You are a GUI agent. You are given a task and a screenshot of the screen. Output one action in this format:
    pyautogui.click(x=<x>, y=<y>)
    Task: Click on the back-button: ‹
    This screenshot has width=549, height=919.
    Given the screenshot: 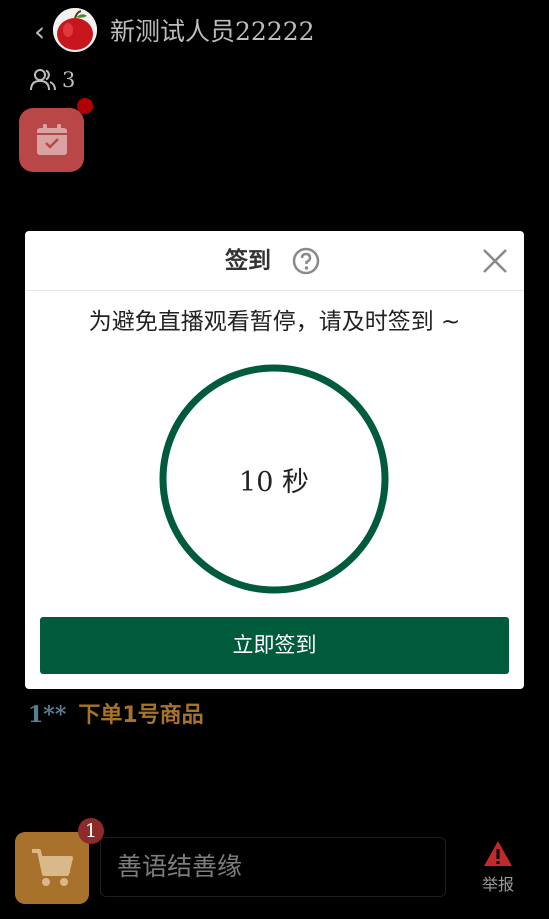 What is the action you would take?
    pyautogui.click(x=41, y=32)
    